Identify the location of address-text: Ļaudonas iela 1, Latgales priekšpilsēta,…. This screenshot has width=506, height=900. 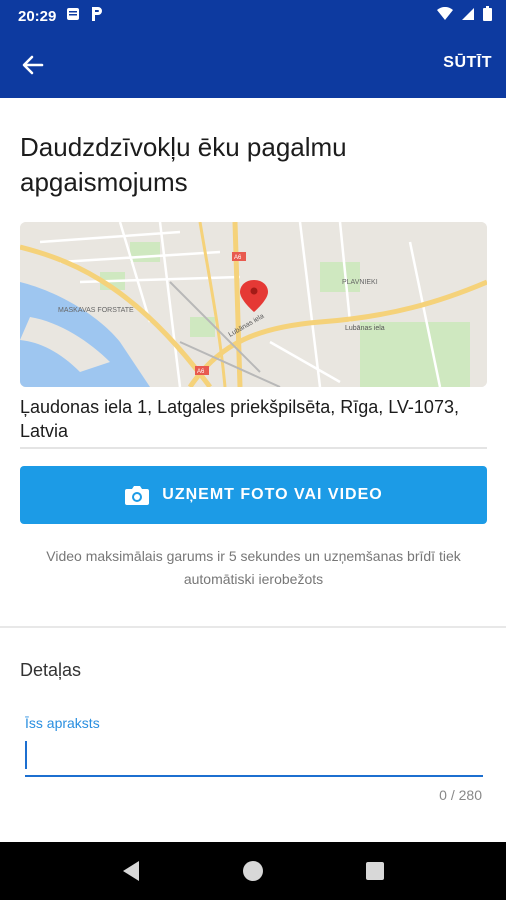
(253, 422).